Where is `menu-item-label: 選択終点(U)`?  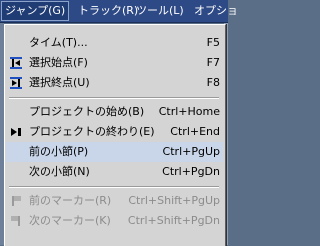
menu-item-label: 選択終点(U) is located at coordinates (59, 82).